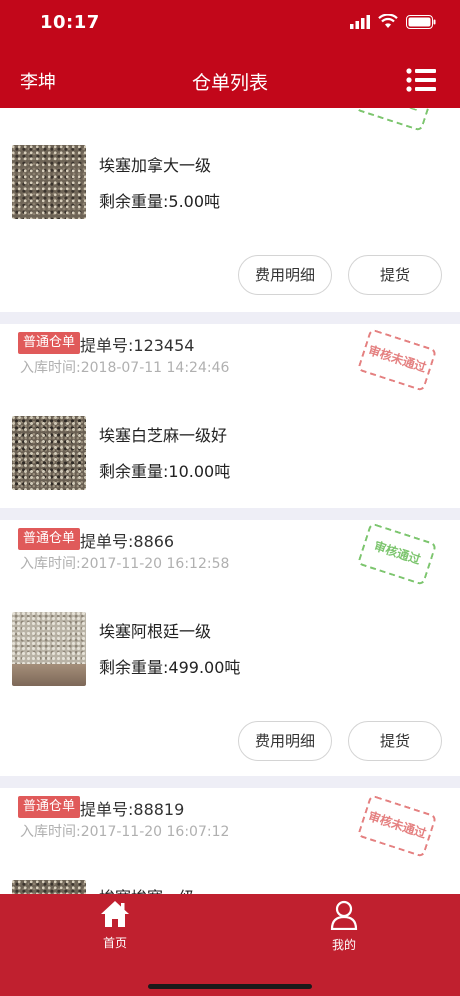 The width and height of the screenshot is (460, 996). What do you see at coordinates (344, 915) in the screenshot?
I see `user-icon` at bounding box center [344, 915].